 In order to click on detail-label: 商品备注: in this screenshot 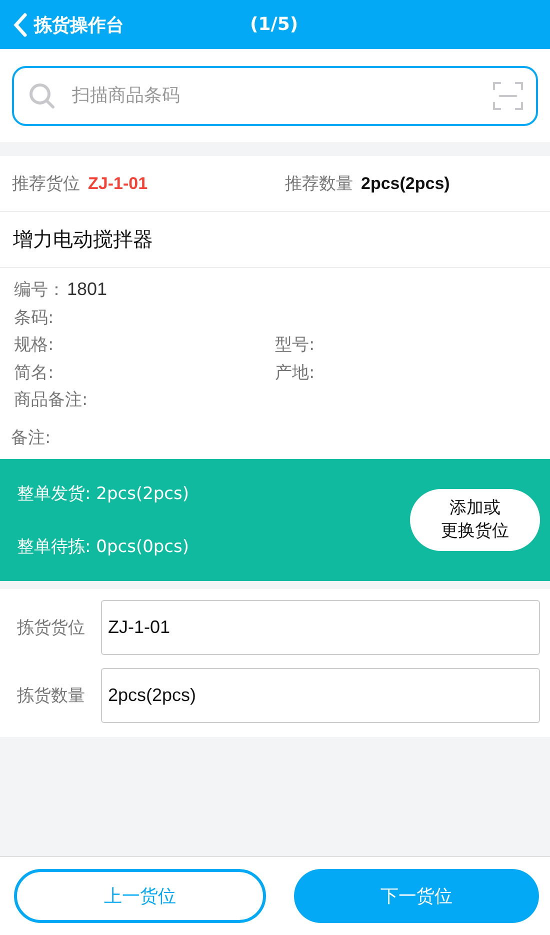, I will do `click(51, 400)`.